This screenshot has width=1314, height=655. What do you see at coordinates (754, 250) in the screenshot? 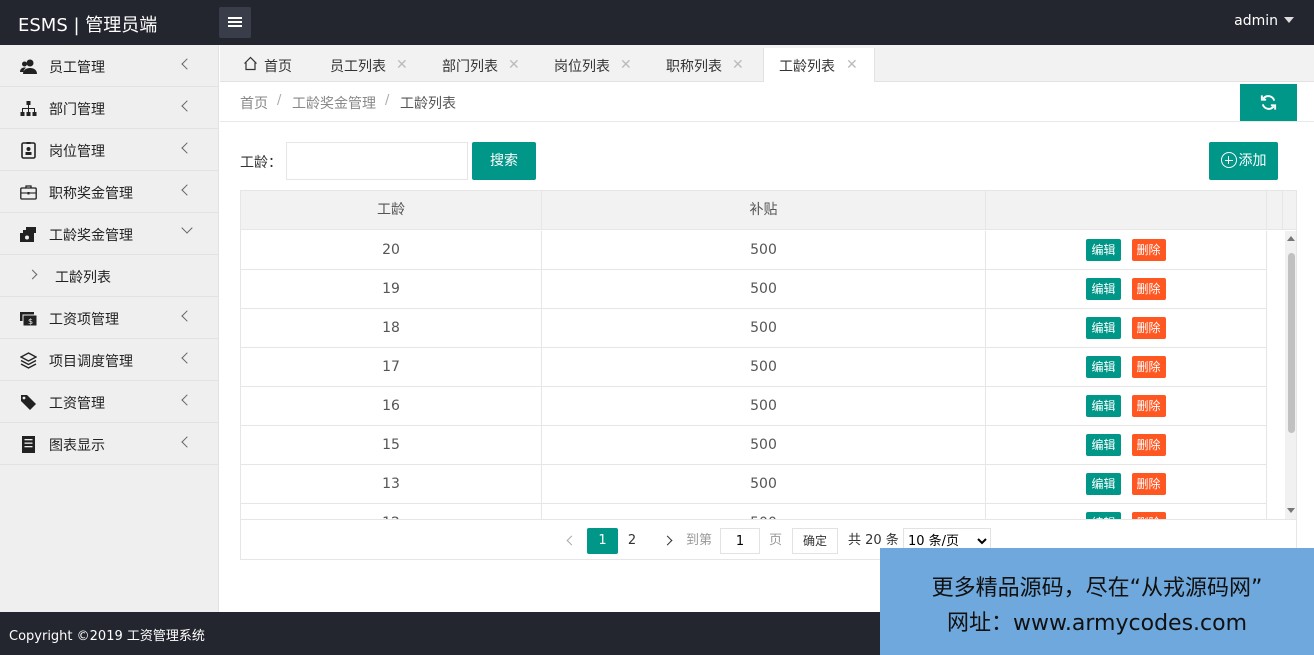
I see `table-row: 20 500 编辑 删除` at bounding box center [754, 250].